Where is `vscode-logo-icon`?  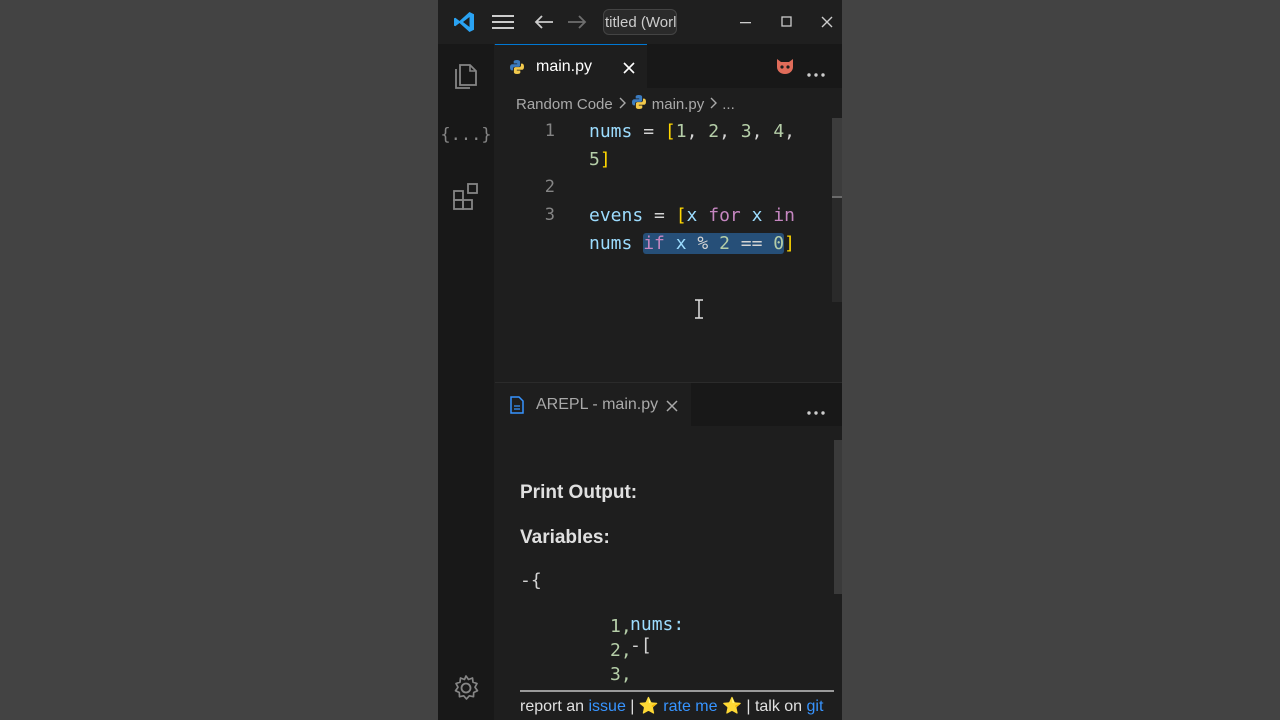
vscode-logo-icon is located at coordinates (464, 22).